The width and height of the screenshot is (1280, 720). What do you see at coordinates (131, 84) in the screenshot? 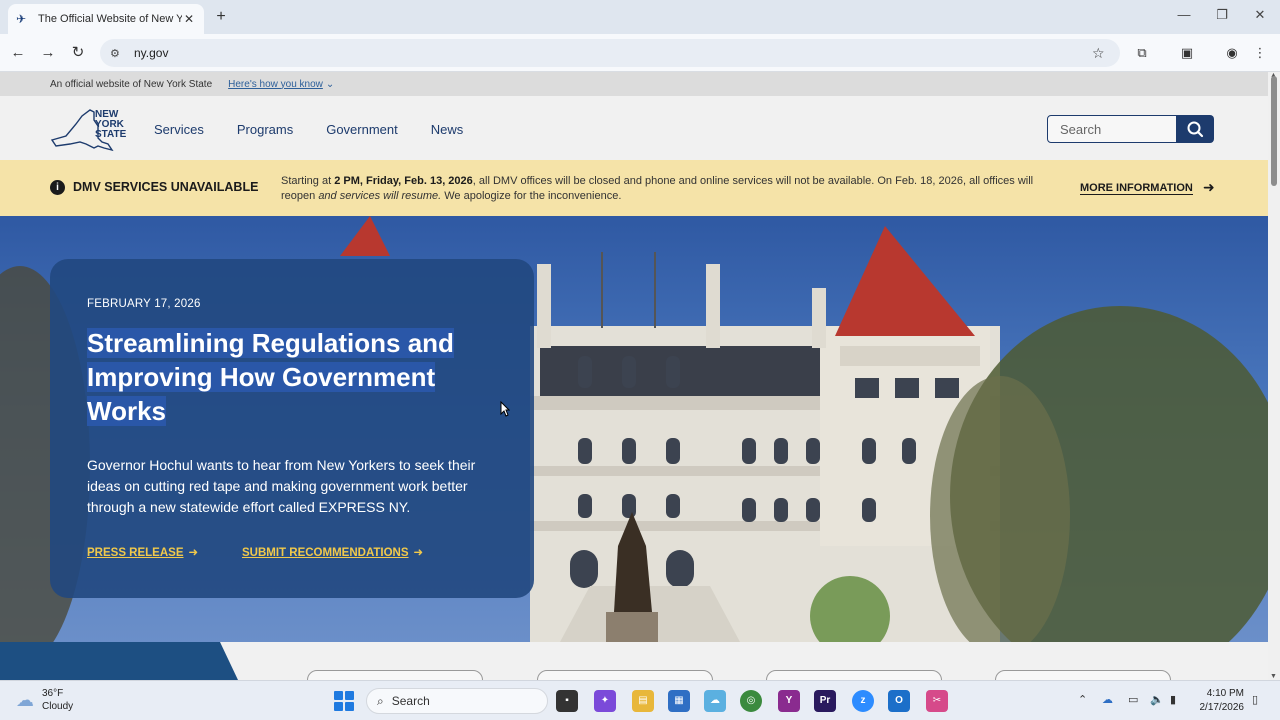
I see `official-notice: An official website of New York State` at bounding box center [131, 84].